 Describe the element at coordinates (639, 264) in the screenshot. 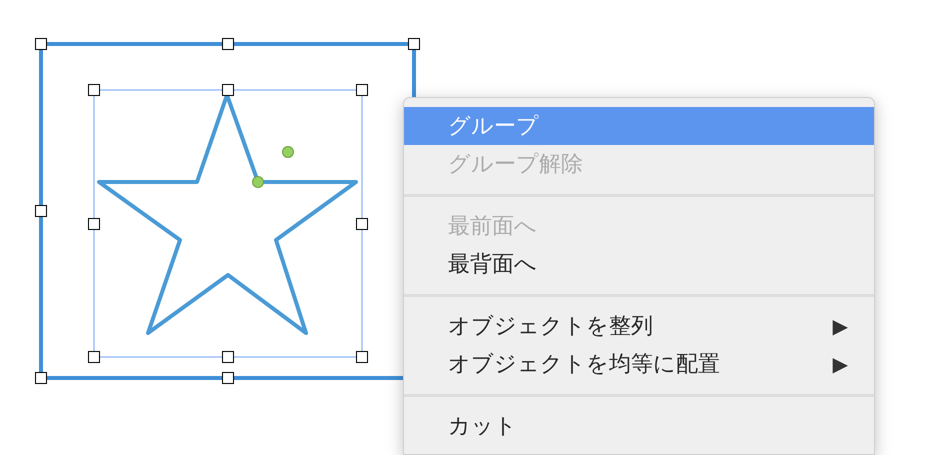

I see `menu-item: 最背面へ` at that location.